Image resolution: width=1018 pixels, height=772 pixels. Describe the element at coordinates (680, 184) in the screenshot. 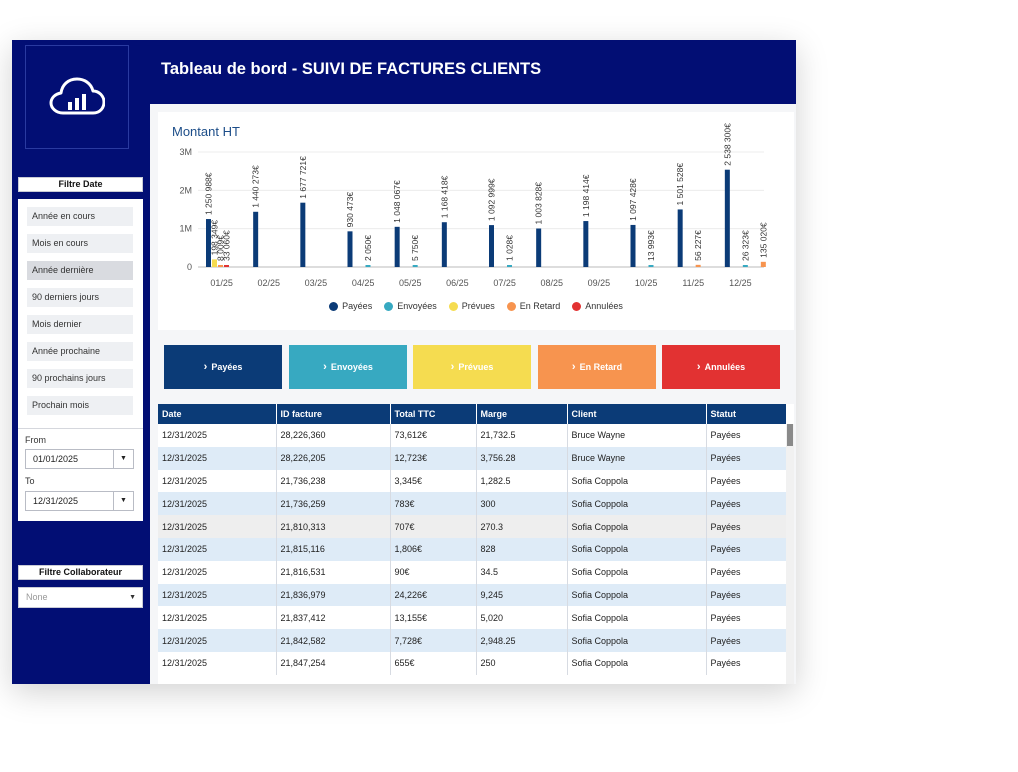

I see `data-label: 1 501 528€` at that location.